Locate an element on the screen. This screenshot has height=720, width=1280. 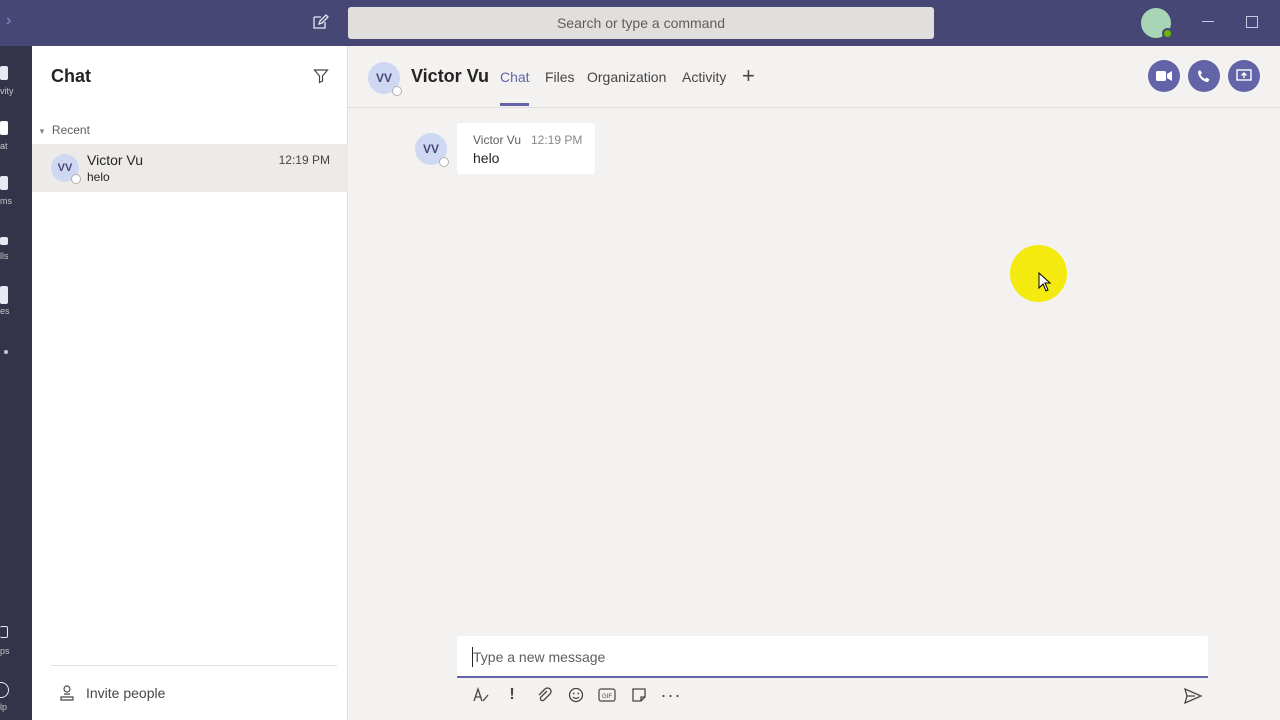
audio-call-button is located at coordinates (1204, 76).